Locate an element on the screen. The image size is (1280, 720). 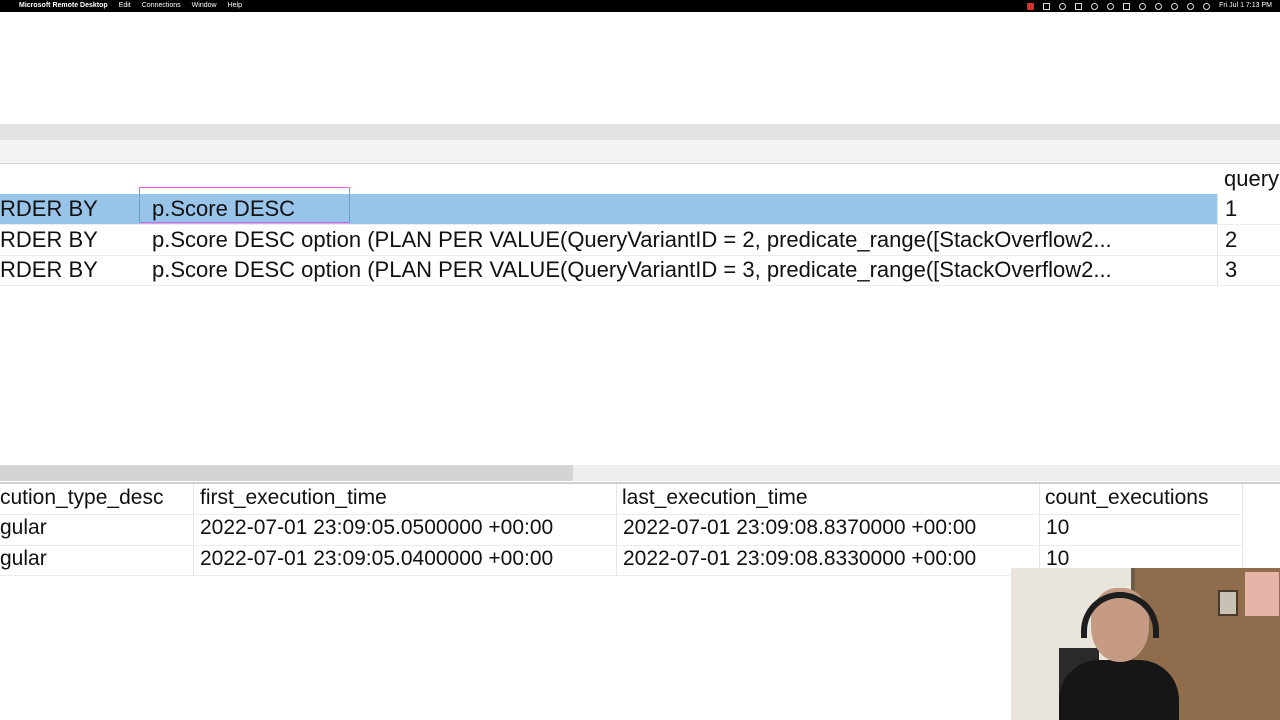
menu-edit: Edit is located at coordinates (125, 6).